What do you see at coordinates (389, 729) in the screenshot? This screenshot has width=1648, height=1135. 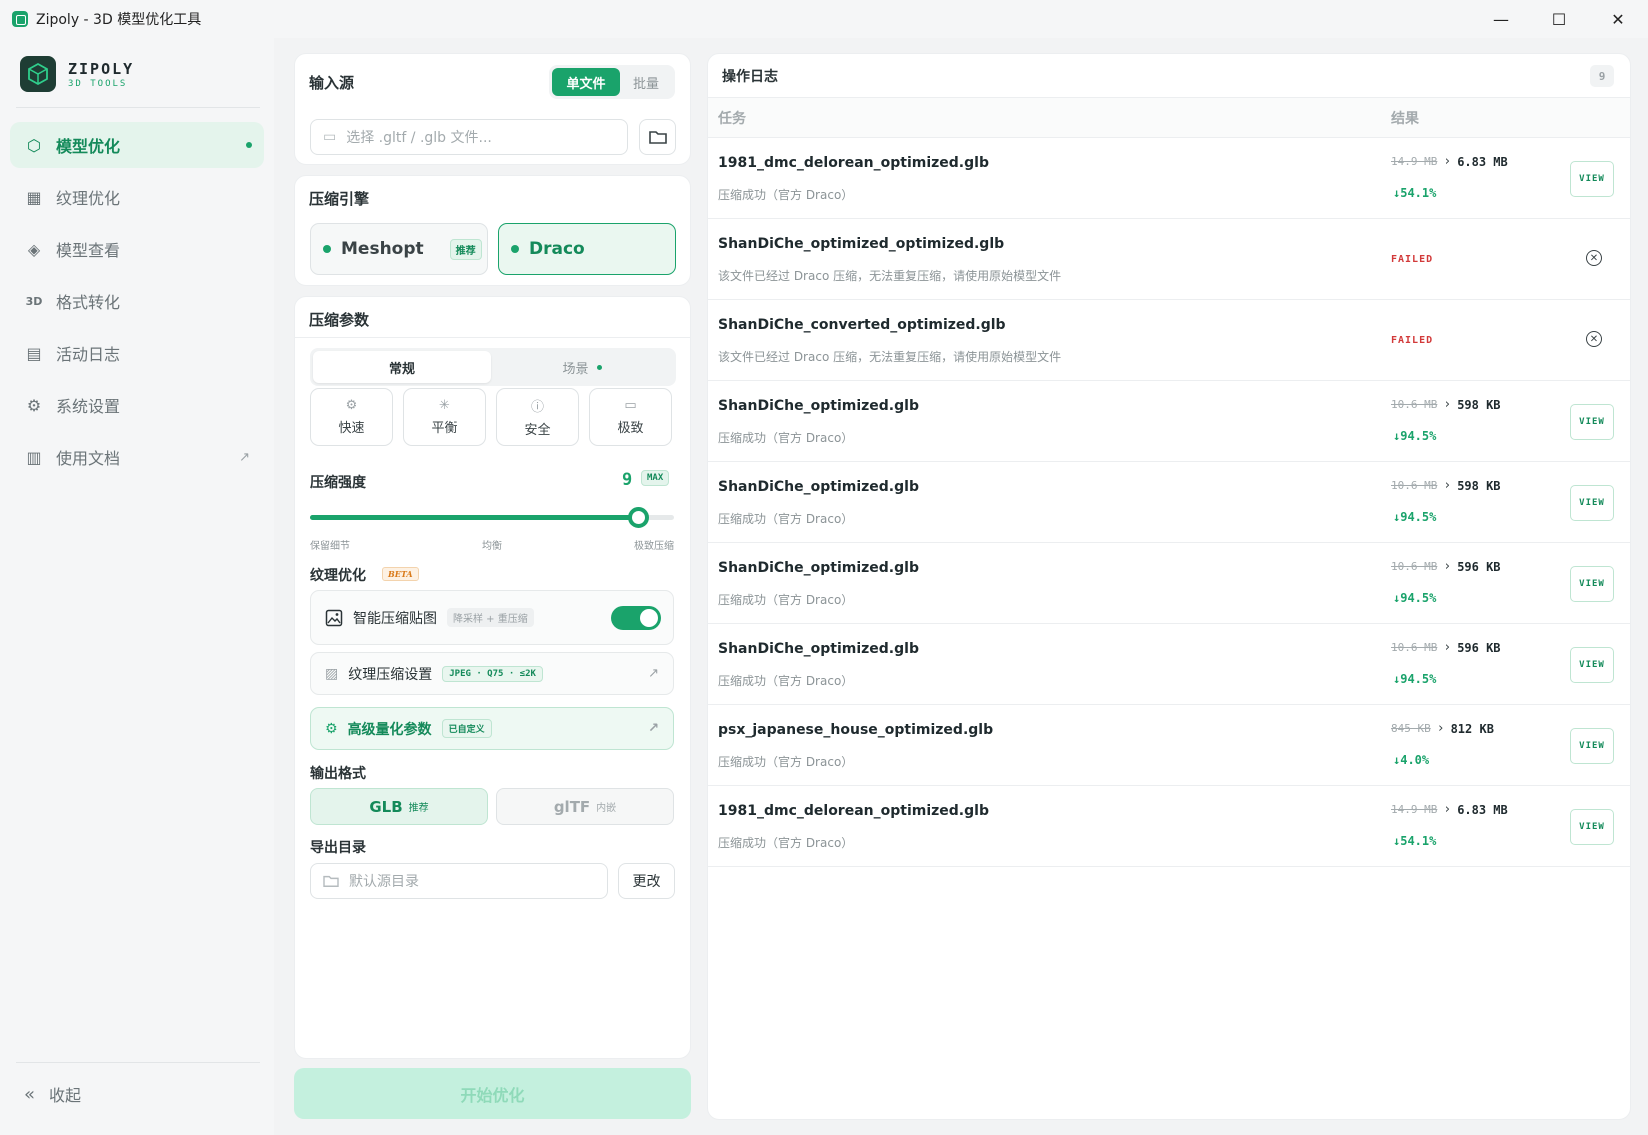 I see `advanced-quant-label: 高级量化参数` at bounding box center [389, 729].